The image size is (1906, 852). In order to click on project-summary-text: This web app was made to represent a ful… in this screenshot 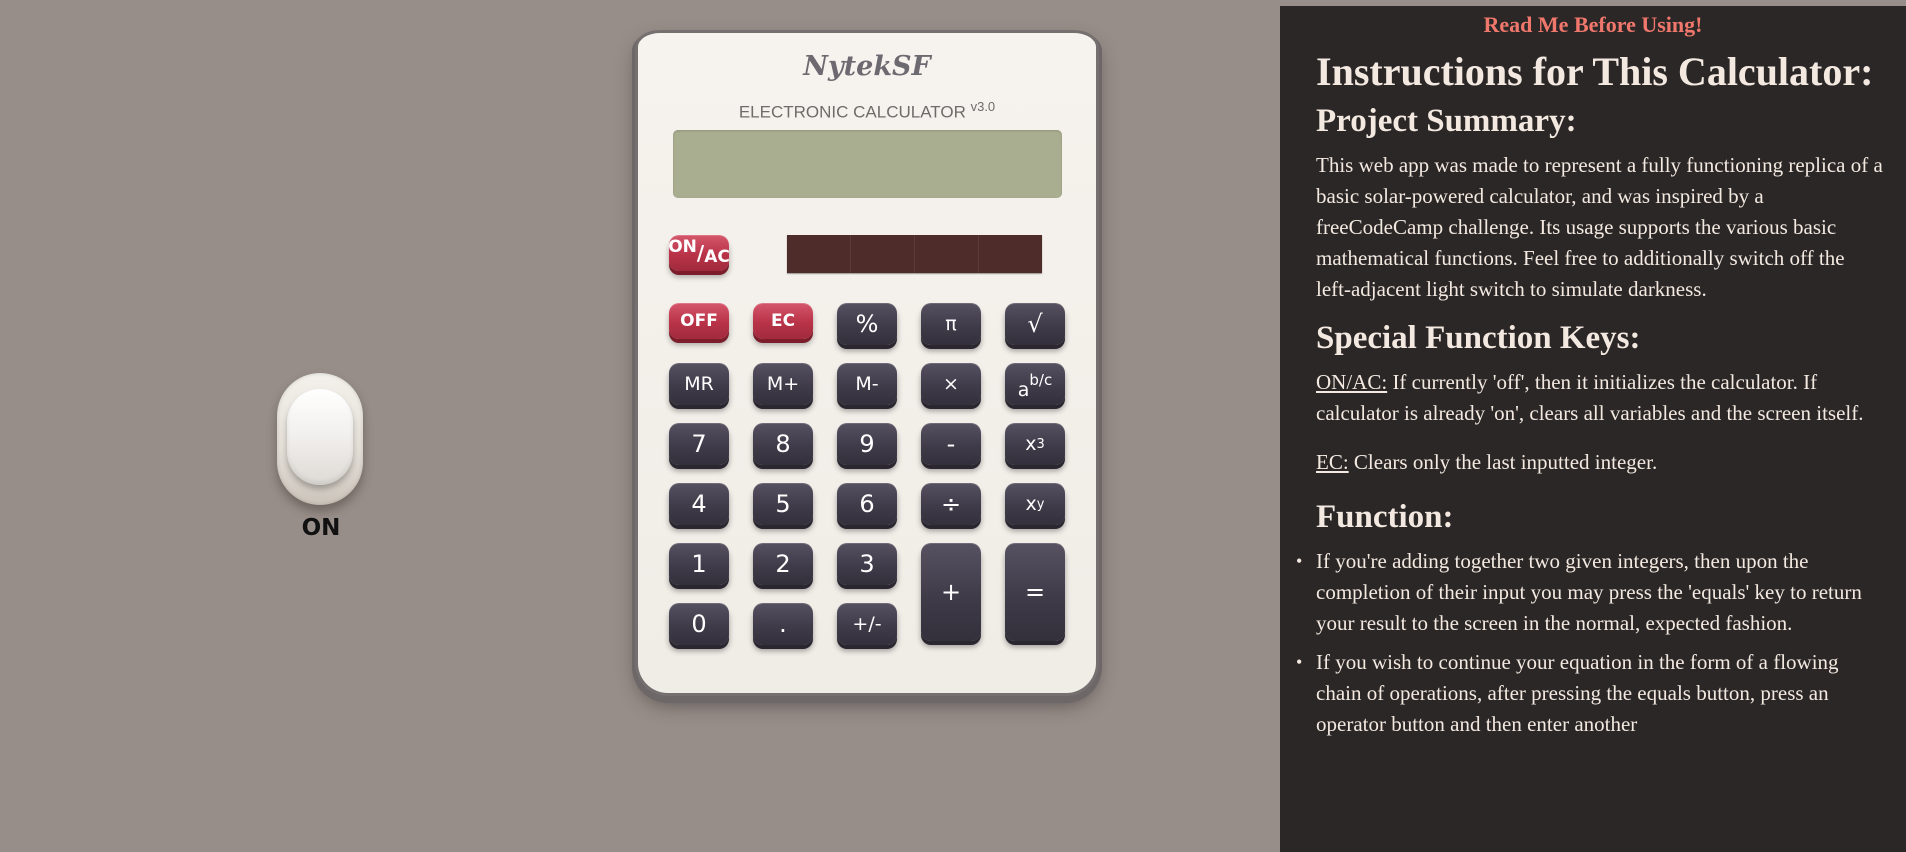, I will do `click(1599, 227)`.